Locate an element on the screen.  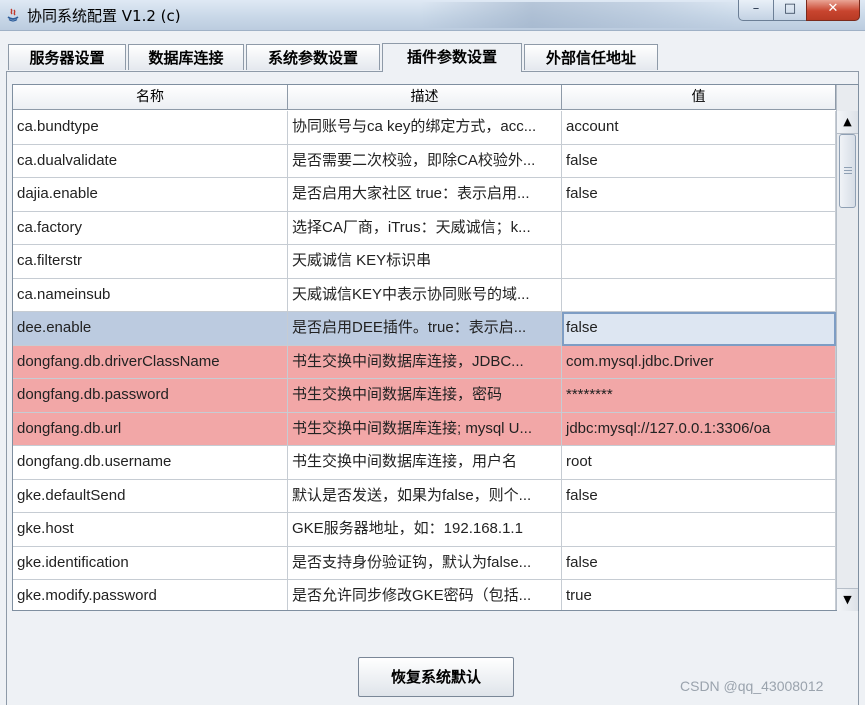
tab-strip: 服务器设置 数据库连接 系统参数设置 插件参数设置 外部信任地址 is located at coordinates (433, 57).